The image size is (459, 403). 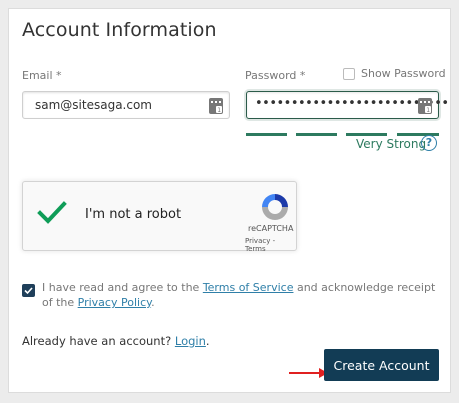 I want to click on email-field: sam@sitesaga.com 1, so click(x=126, y=105).